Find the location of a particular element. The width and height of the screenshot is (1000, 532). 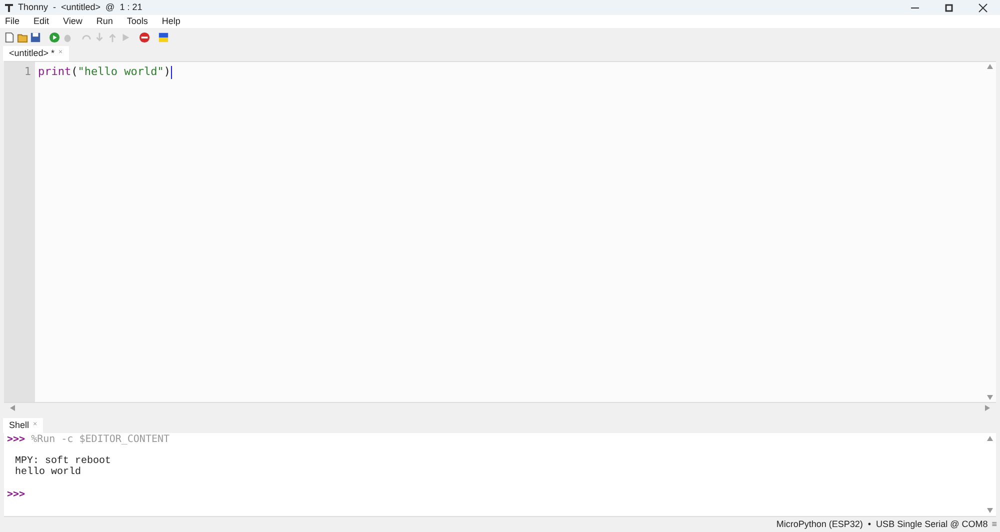

shell-output: hello world is located at coordinates (48, 472).